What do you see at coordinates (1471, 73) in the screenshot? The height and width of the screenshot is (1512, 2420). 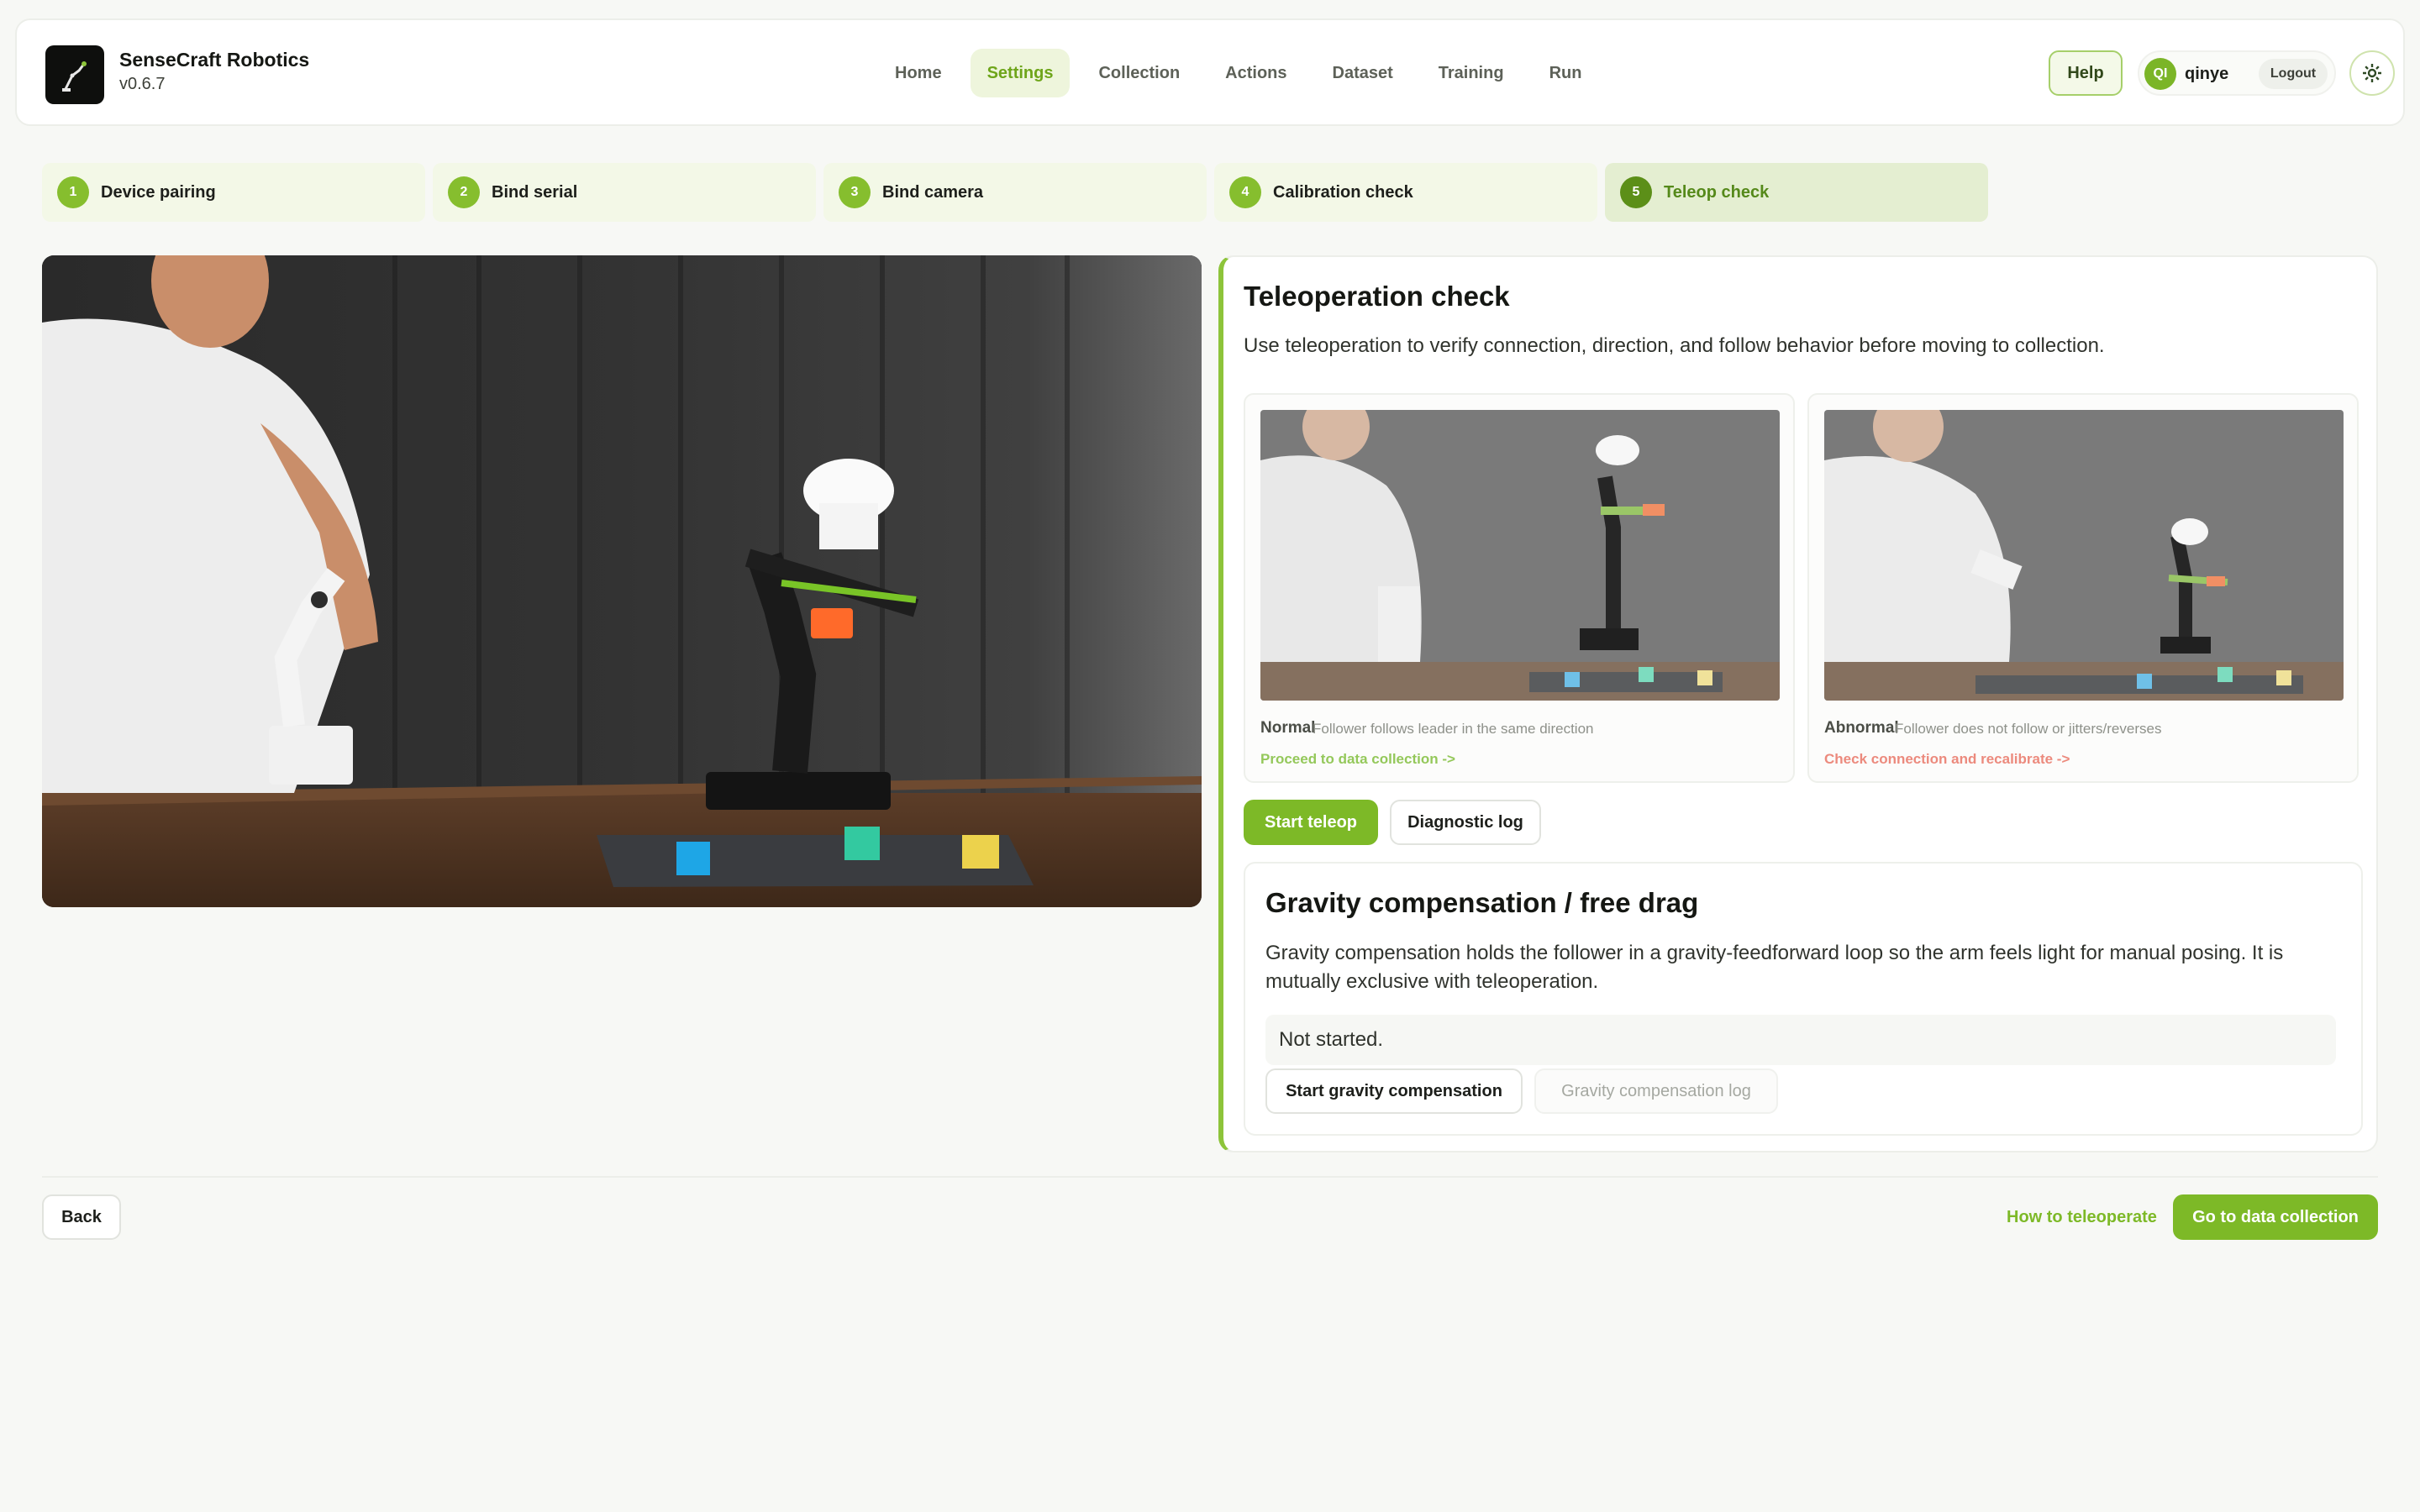 I see `nav-training: Training` at bounding box center [1471, 73].